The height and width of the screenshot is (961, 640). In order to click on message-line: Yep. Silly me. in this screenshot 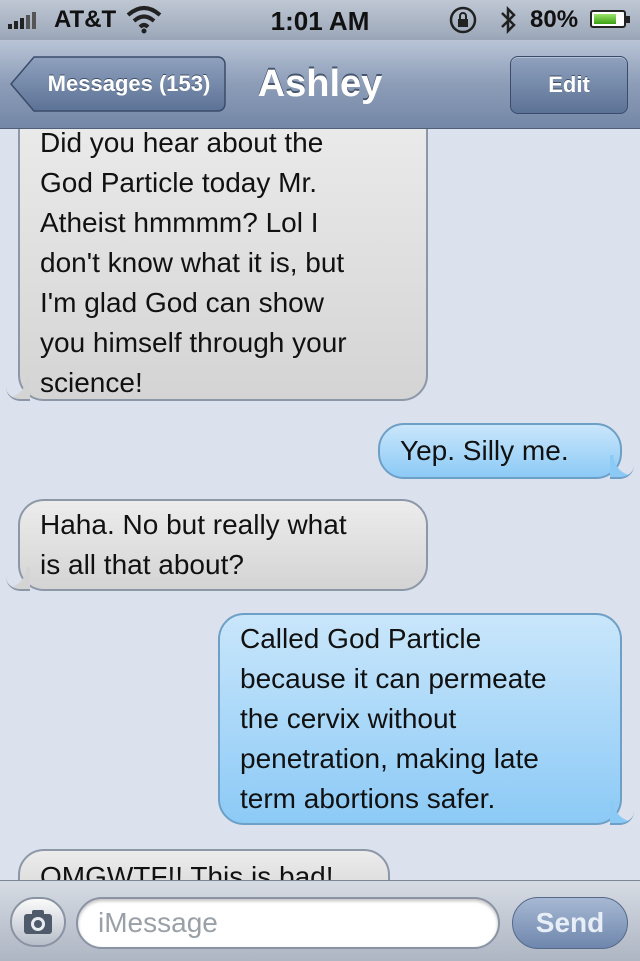, I will do `click(484, 450)`.